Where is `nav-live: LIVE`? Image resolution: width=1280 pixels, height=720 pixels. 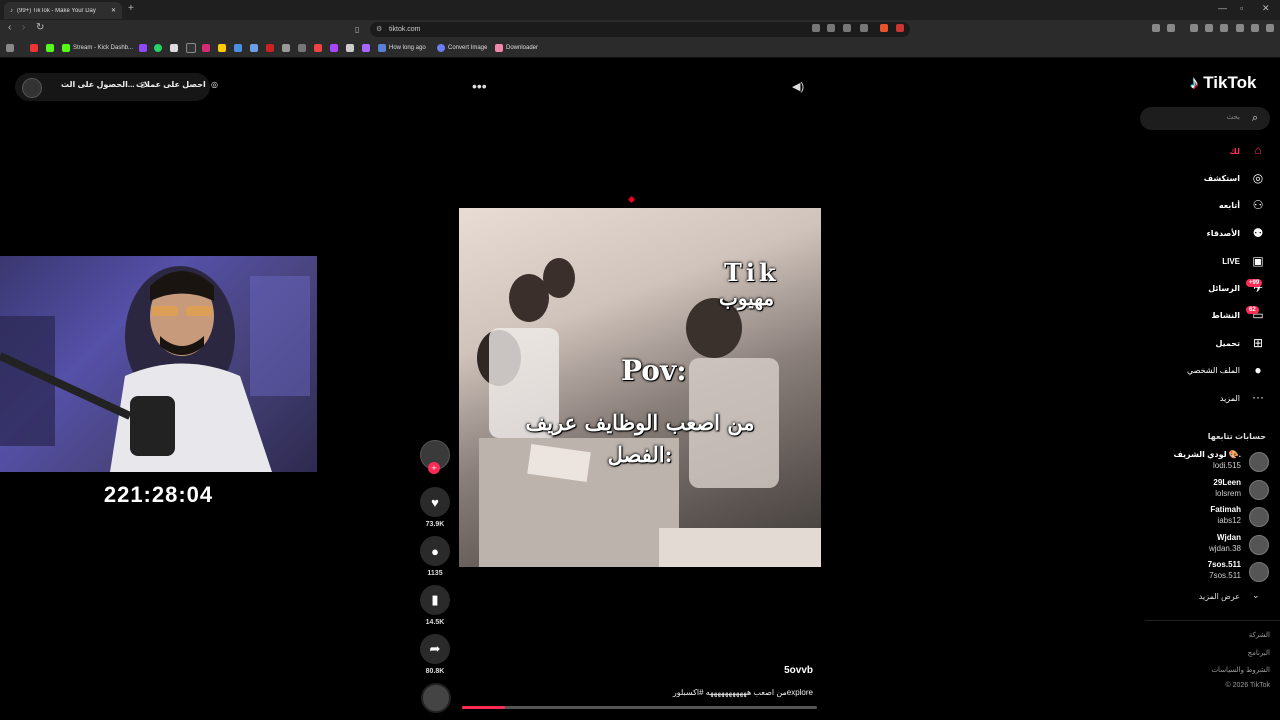 nav-live: LIVE is located at coordinates (1195, 261).